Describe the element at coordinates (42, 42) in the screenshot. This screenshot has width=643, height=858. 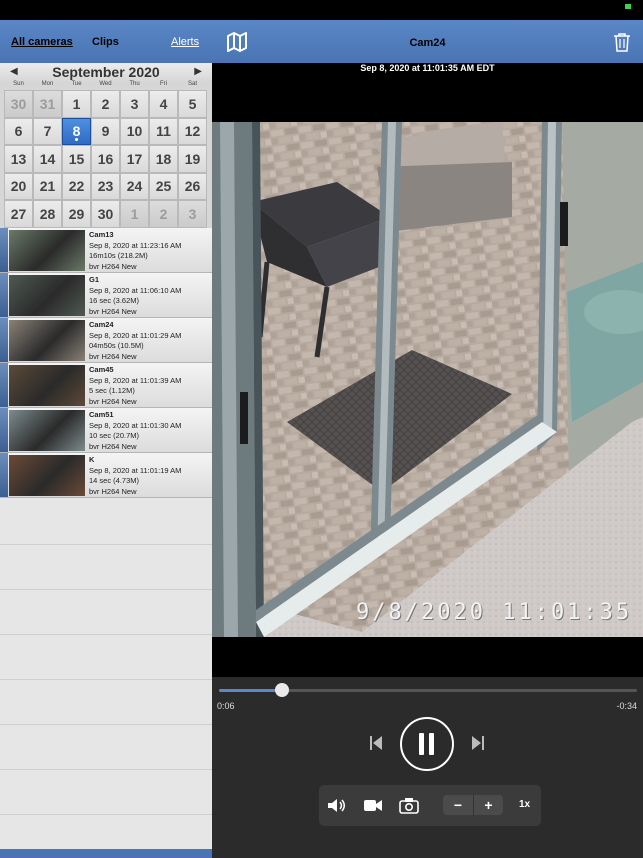
I see `tab-all-cameras: All cameras` at that location.